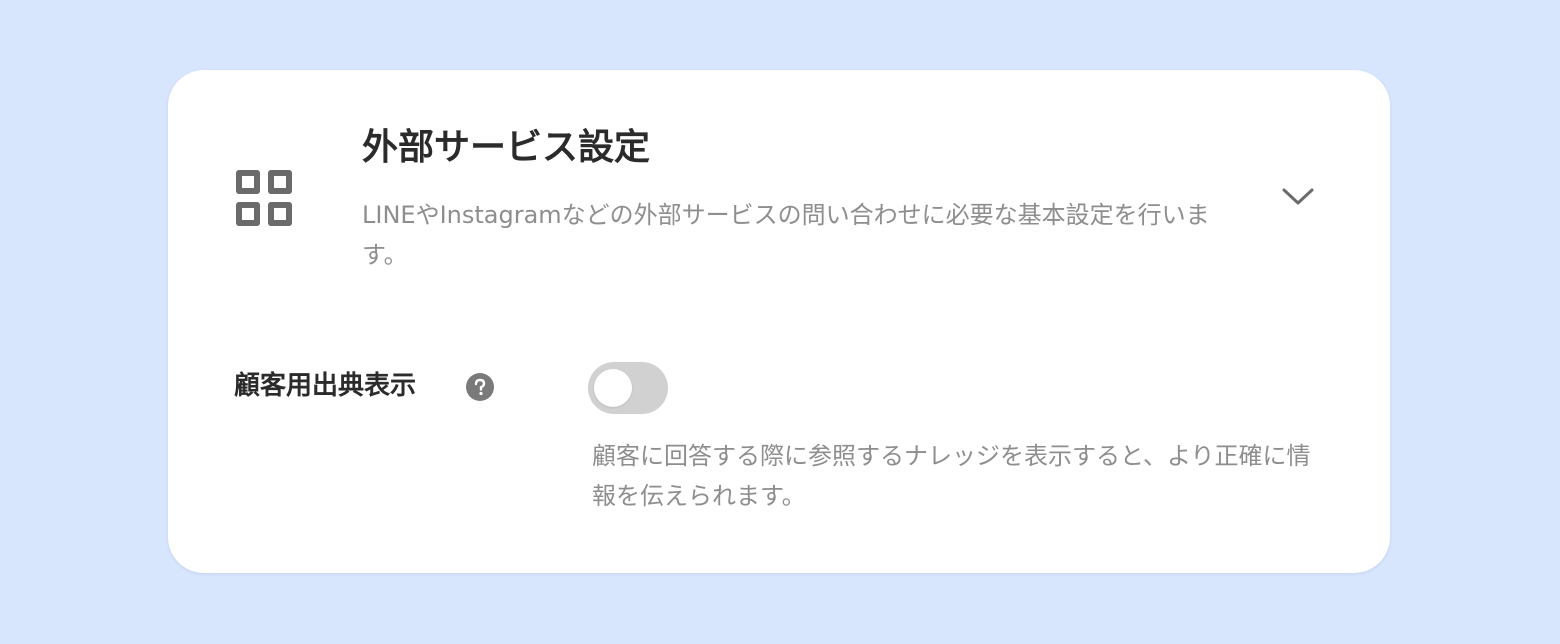 The image size is (1560, 644). Describe the element at coordinates (264, 198) in the screenshot. I see `grid-icon` at that location.